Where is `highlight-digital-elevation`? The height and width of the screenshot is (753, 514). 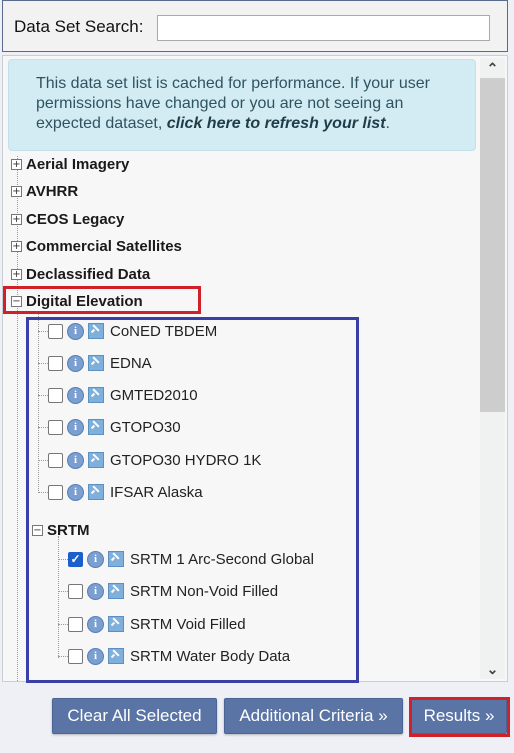
highlight-digital-elevation is located at coordinates (102, 300).